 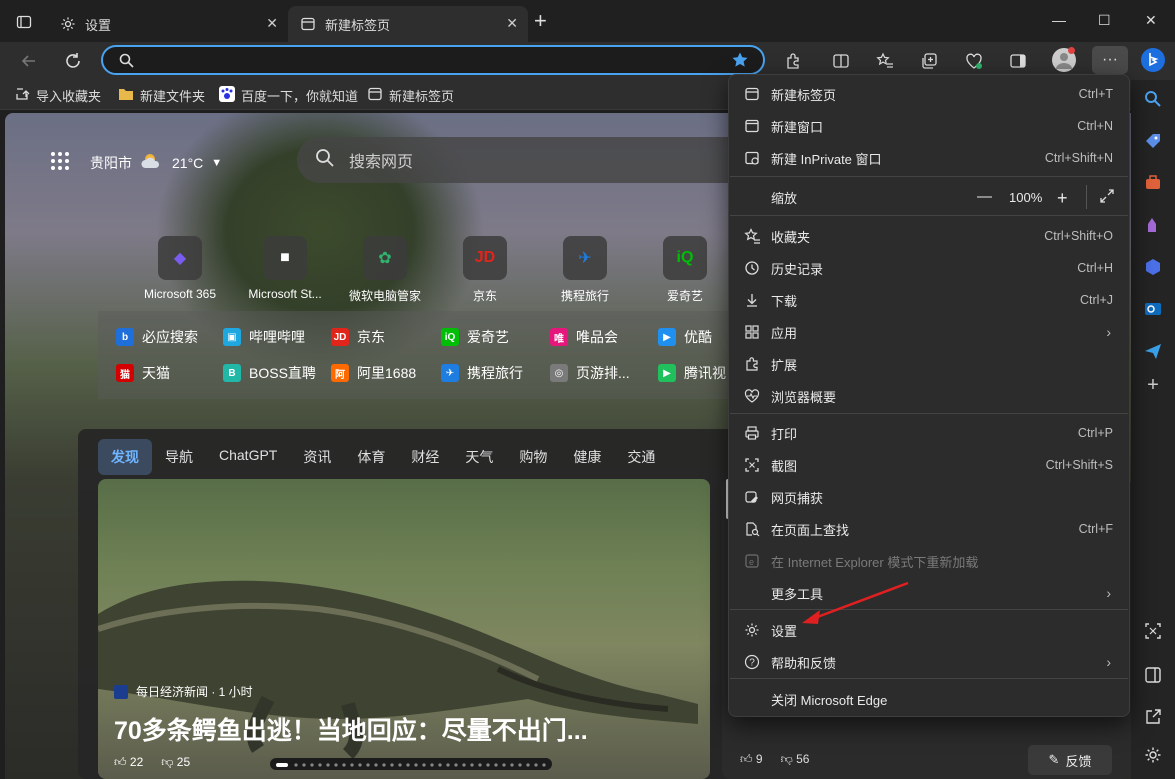 I want to click on address-bar, so click(x=433, y=60).